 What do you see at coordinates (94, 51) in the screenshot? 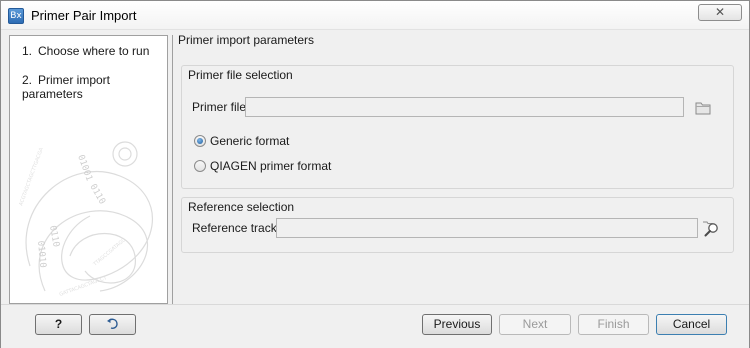
I see `step-label: Choose where to run` at bounding box center [94, 51].